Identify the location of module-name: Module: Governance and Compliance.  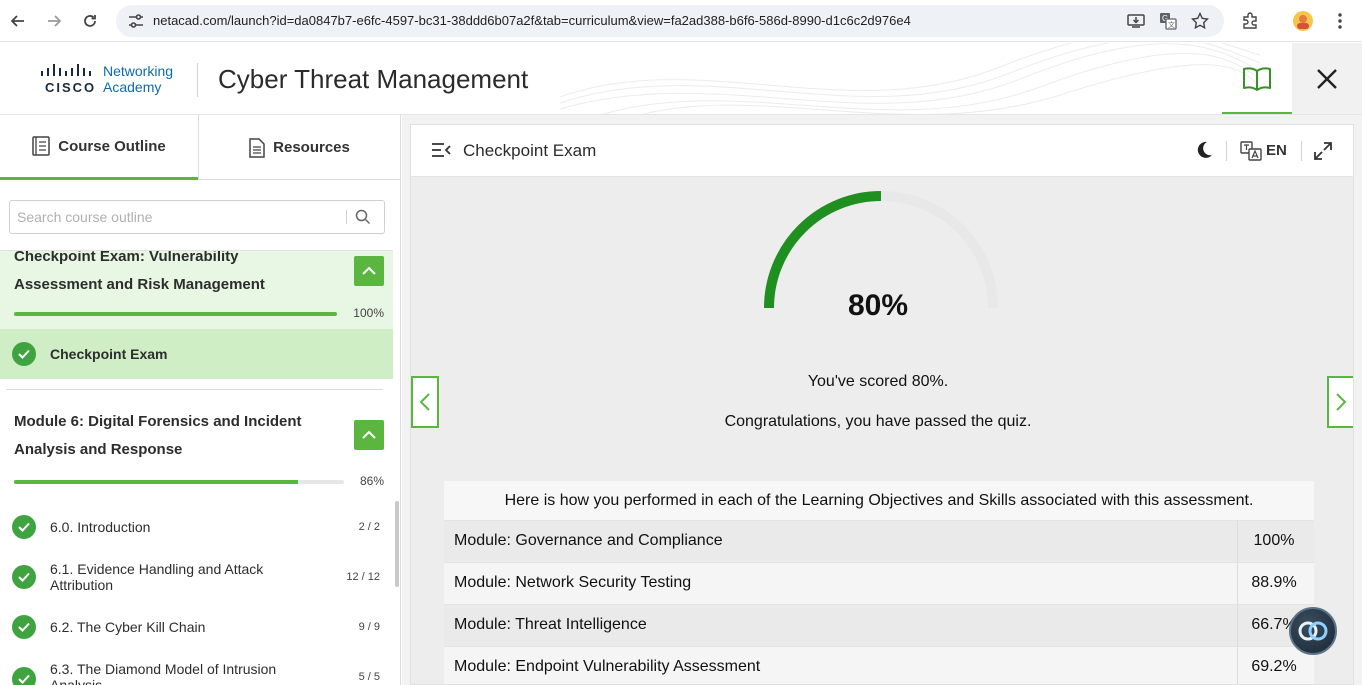
(588, 540).